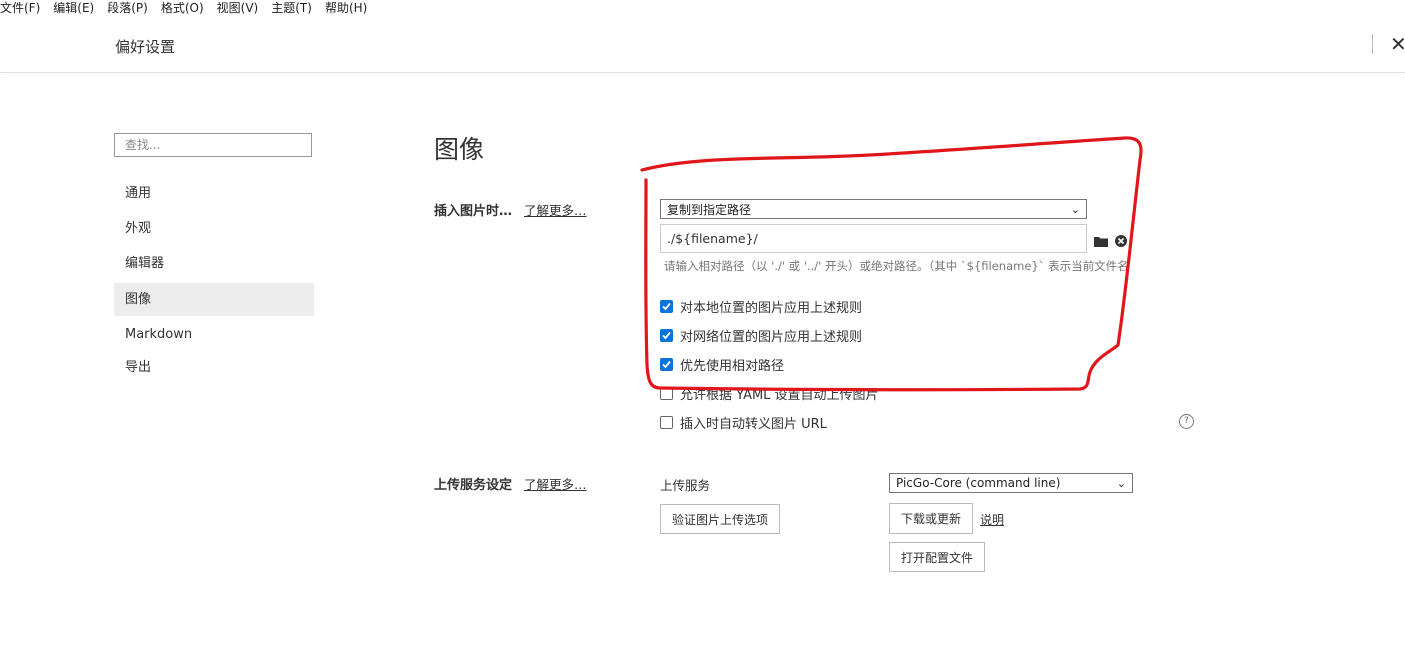  What do you see at coordinates (214, 263) in the screenshot?
I see `sidebar-item-editor: 编辑器` at bounding box center [214, 263].